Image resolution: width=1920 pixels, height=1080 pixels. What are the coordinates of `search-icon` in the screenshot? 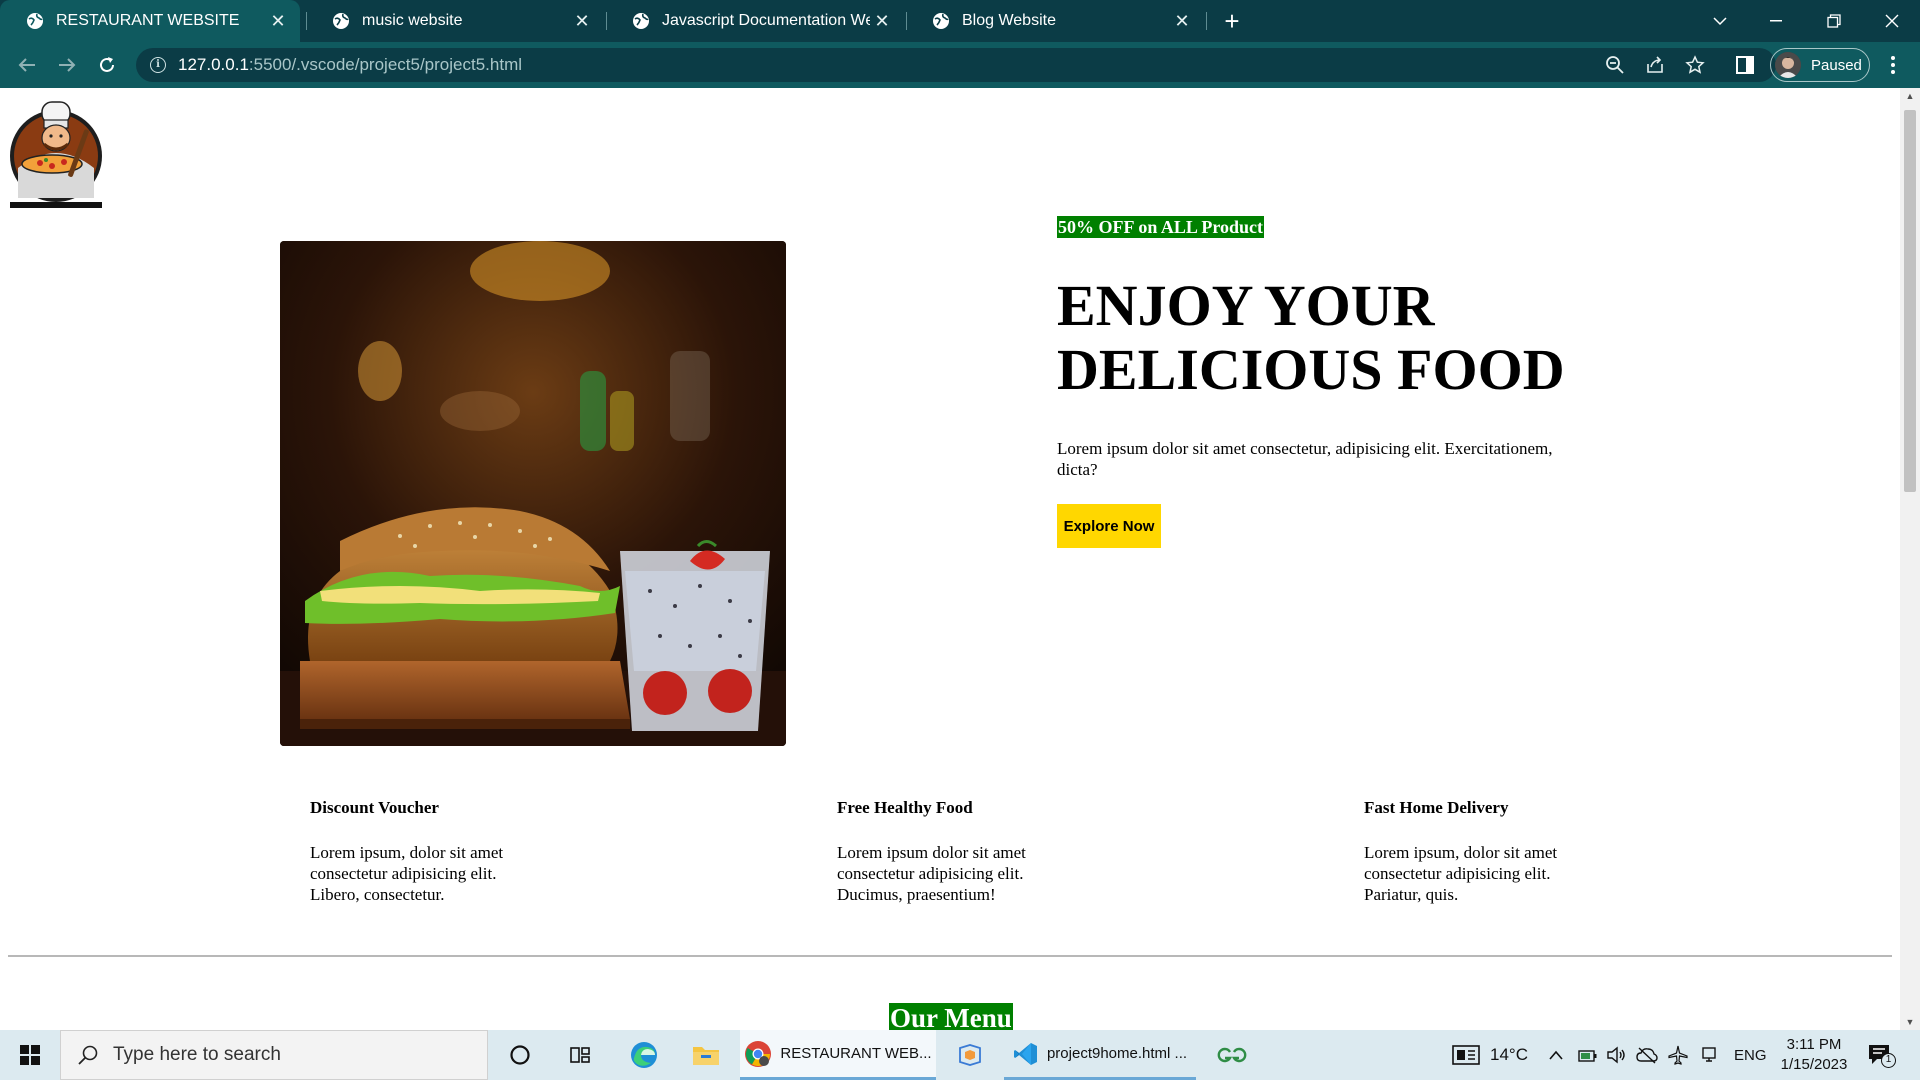 It's located at (88, 1055).